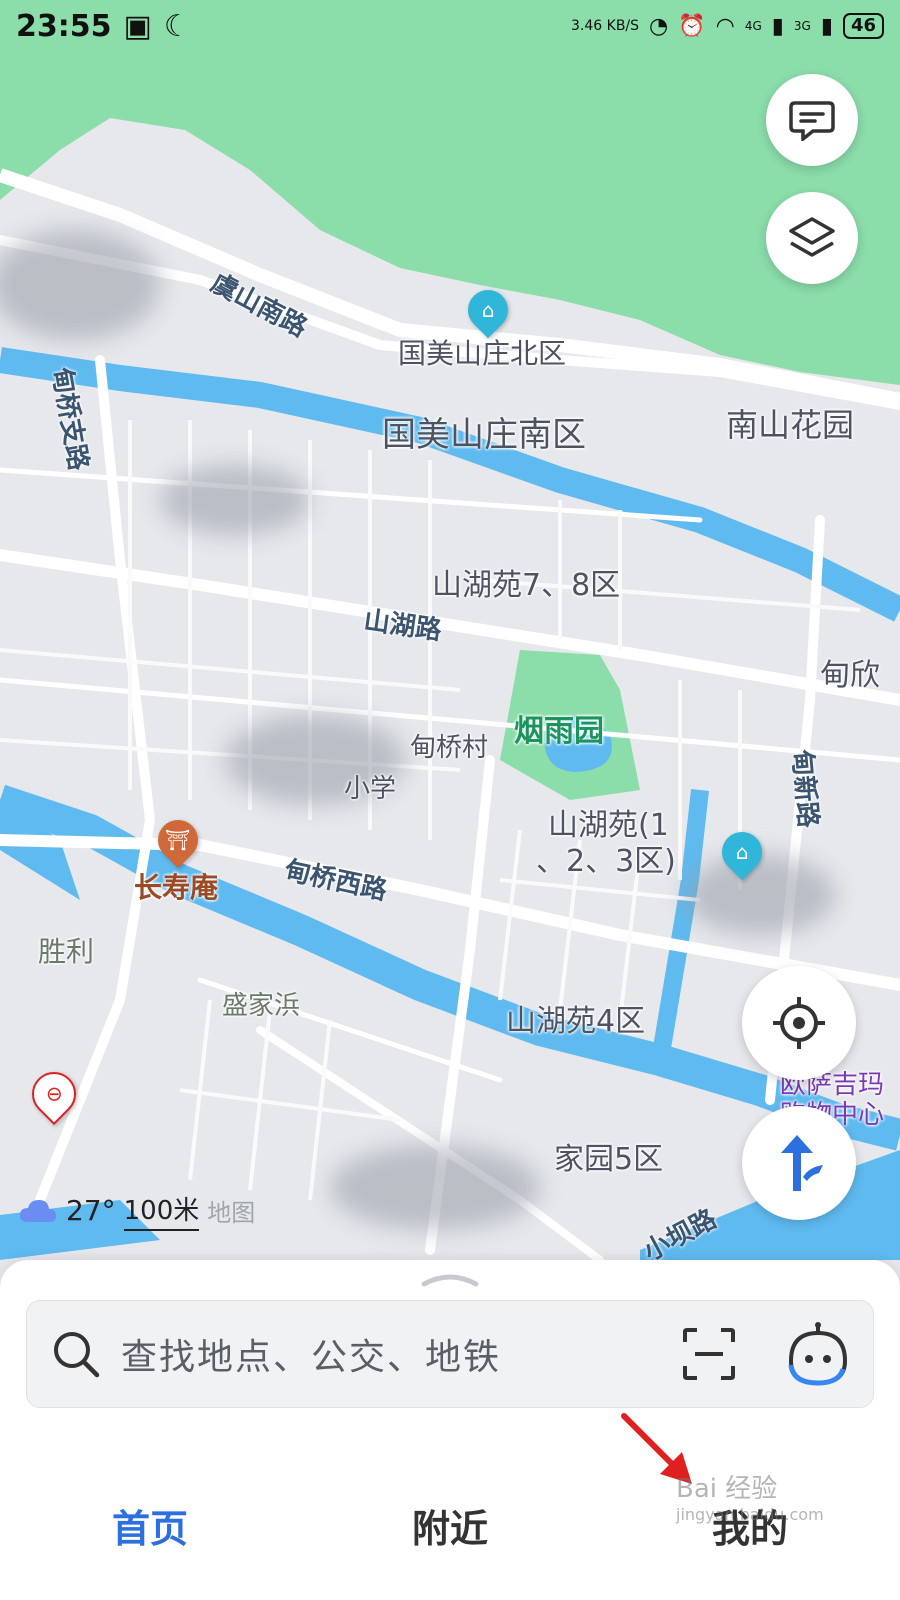 The height and width of the screenshot is (1600, 900). What do you see at coordinates (790, 423) in the screenshot?
I see `map-label-nanshan-garden: 南山花园` at bounding box center [790, 423].